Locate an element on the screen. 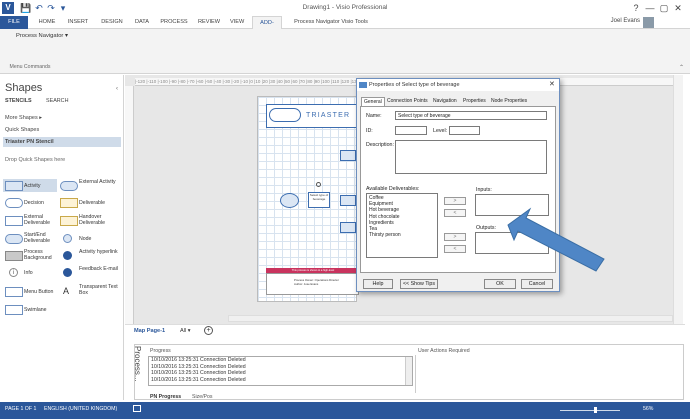 The image size is (690, 419). tab-insert: INSERT is located at coordinates (78, 22).